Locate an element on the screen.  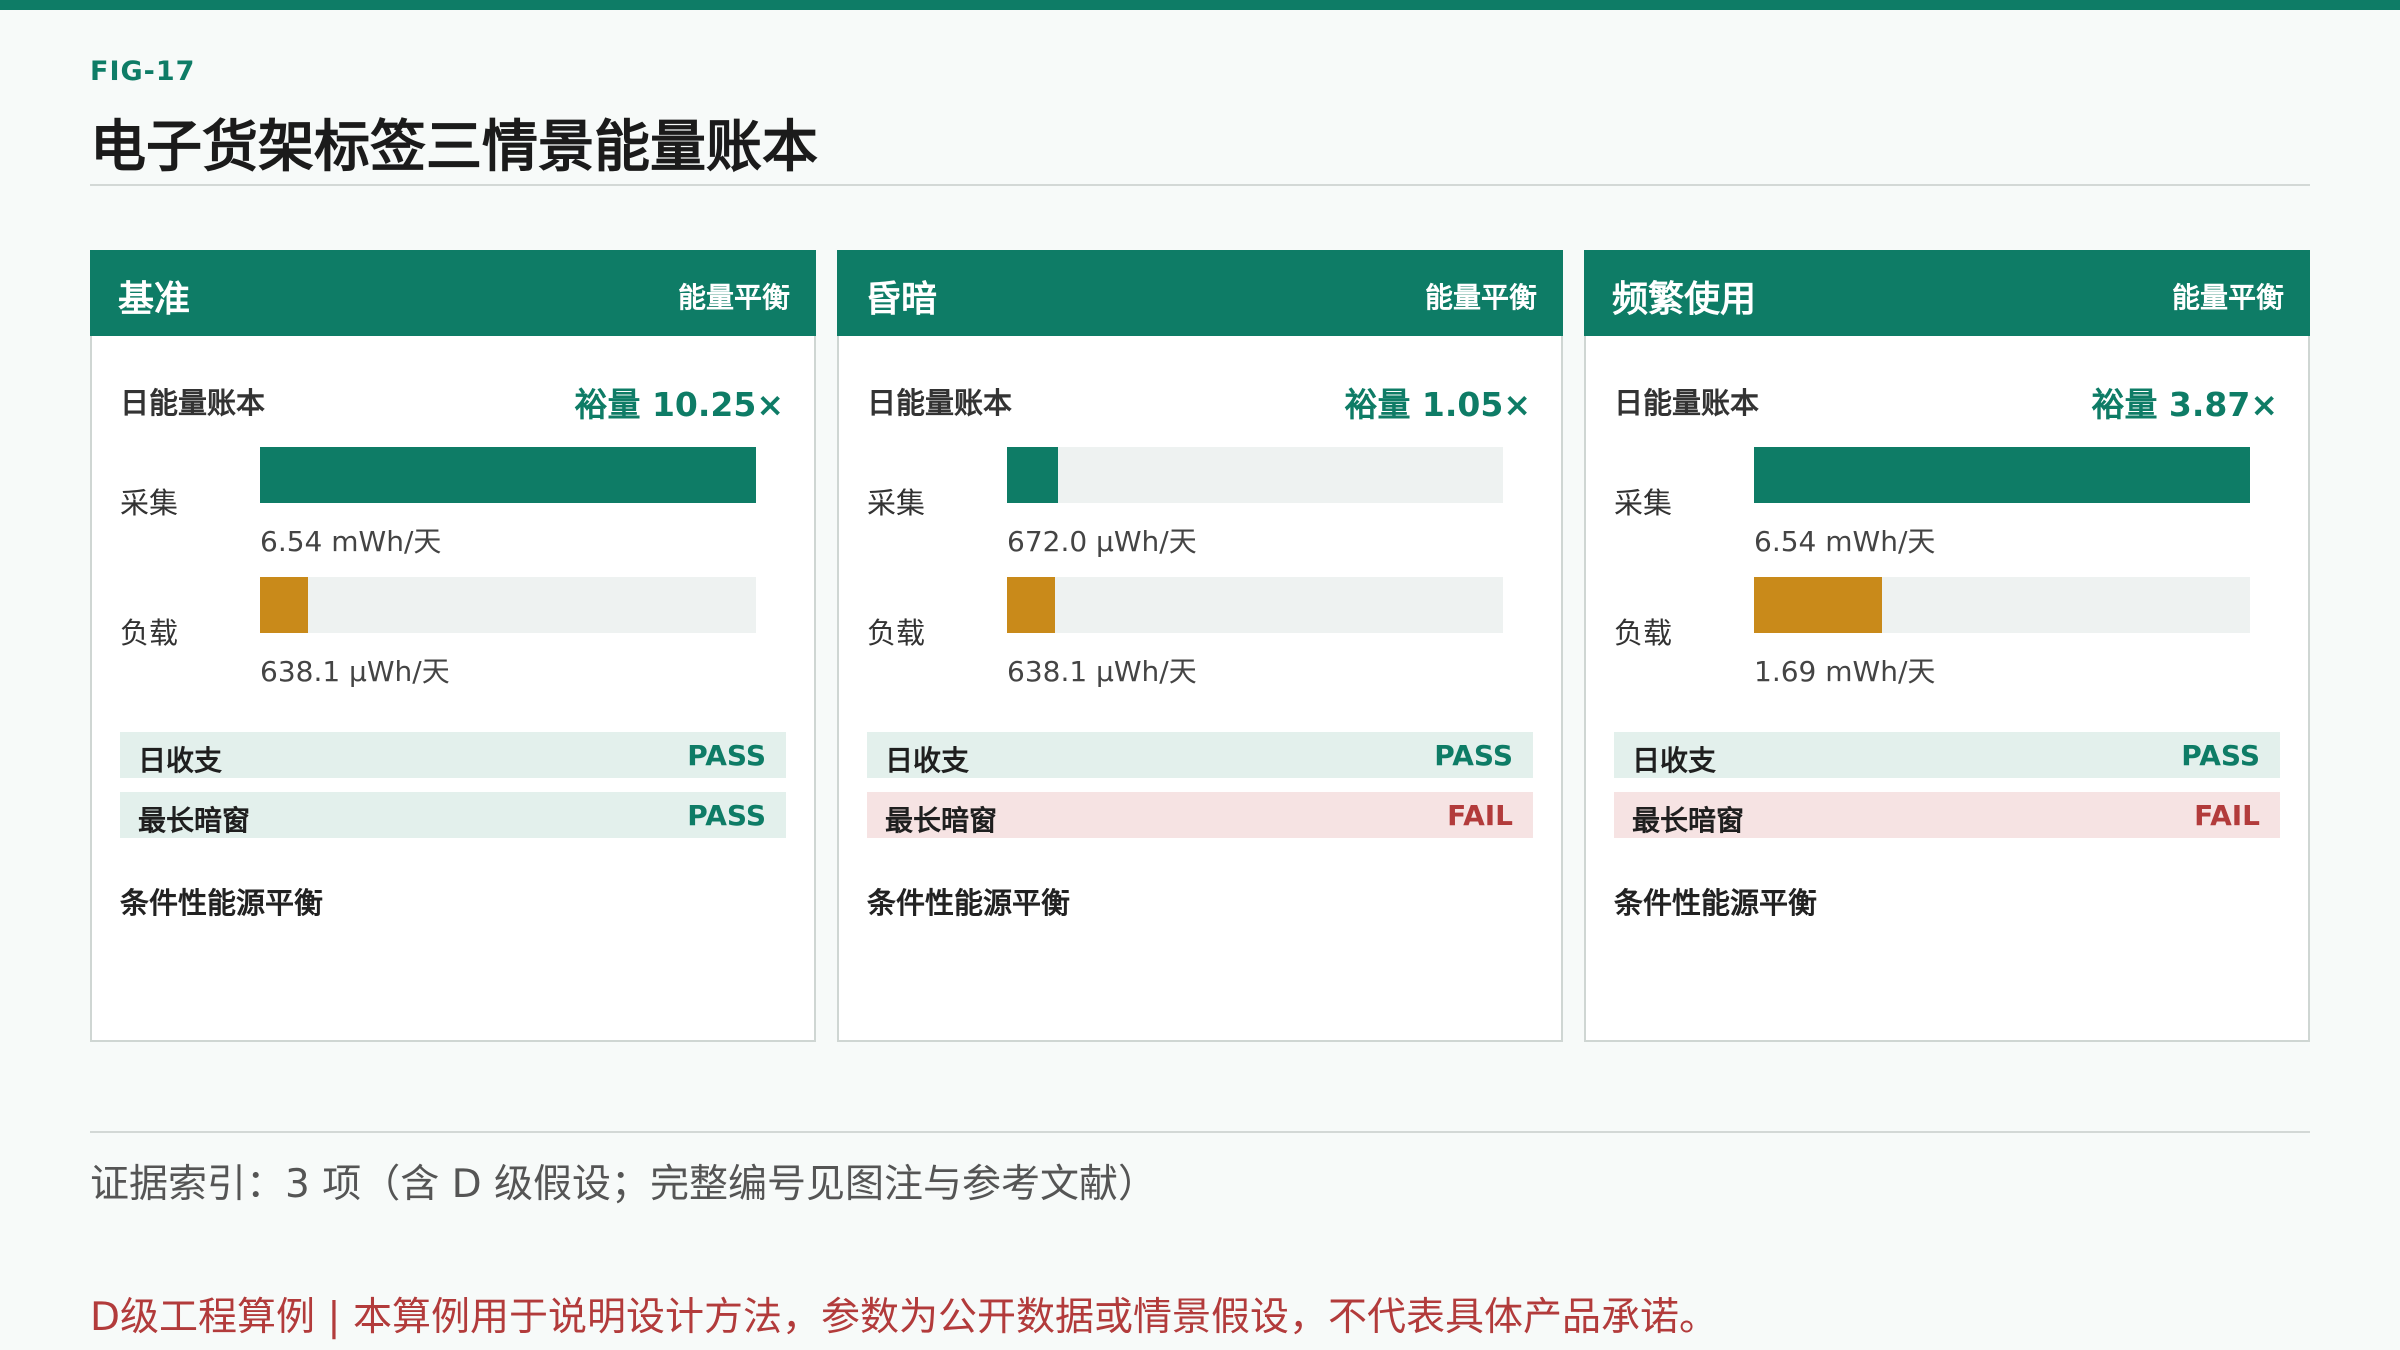
dark-window-status: PASS is located at coordinates (726, 815).